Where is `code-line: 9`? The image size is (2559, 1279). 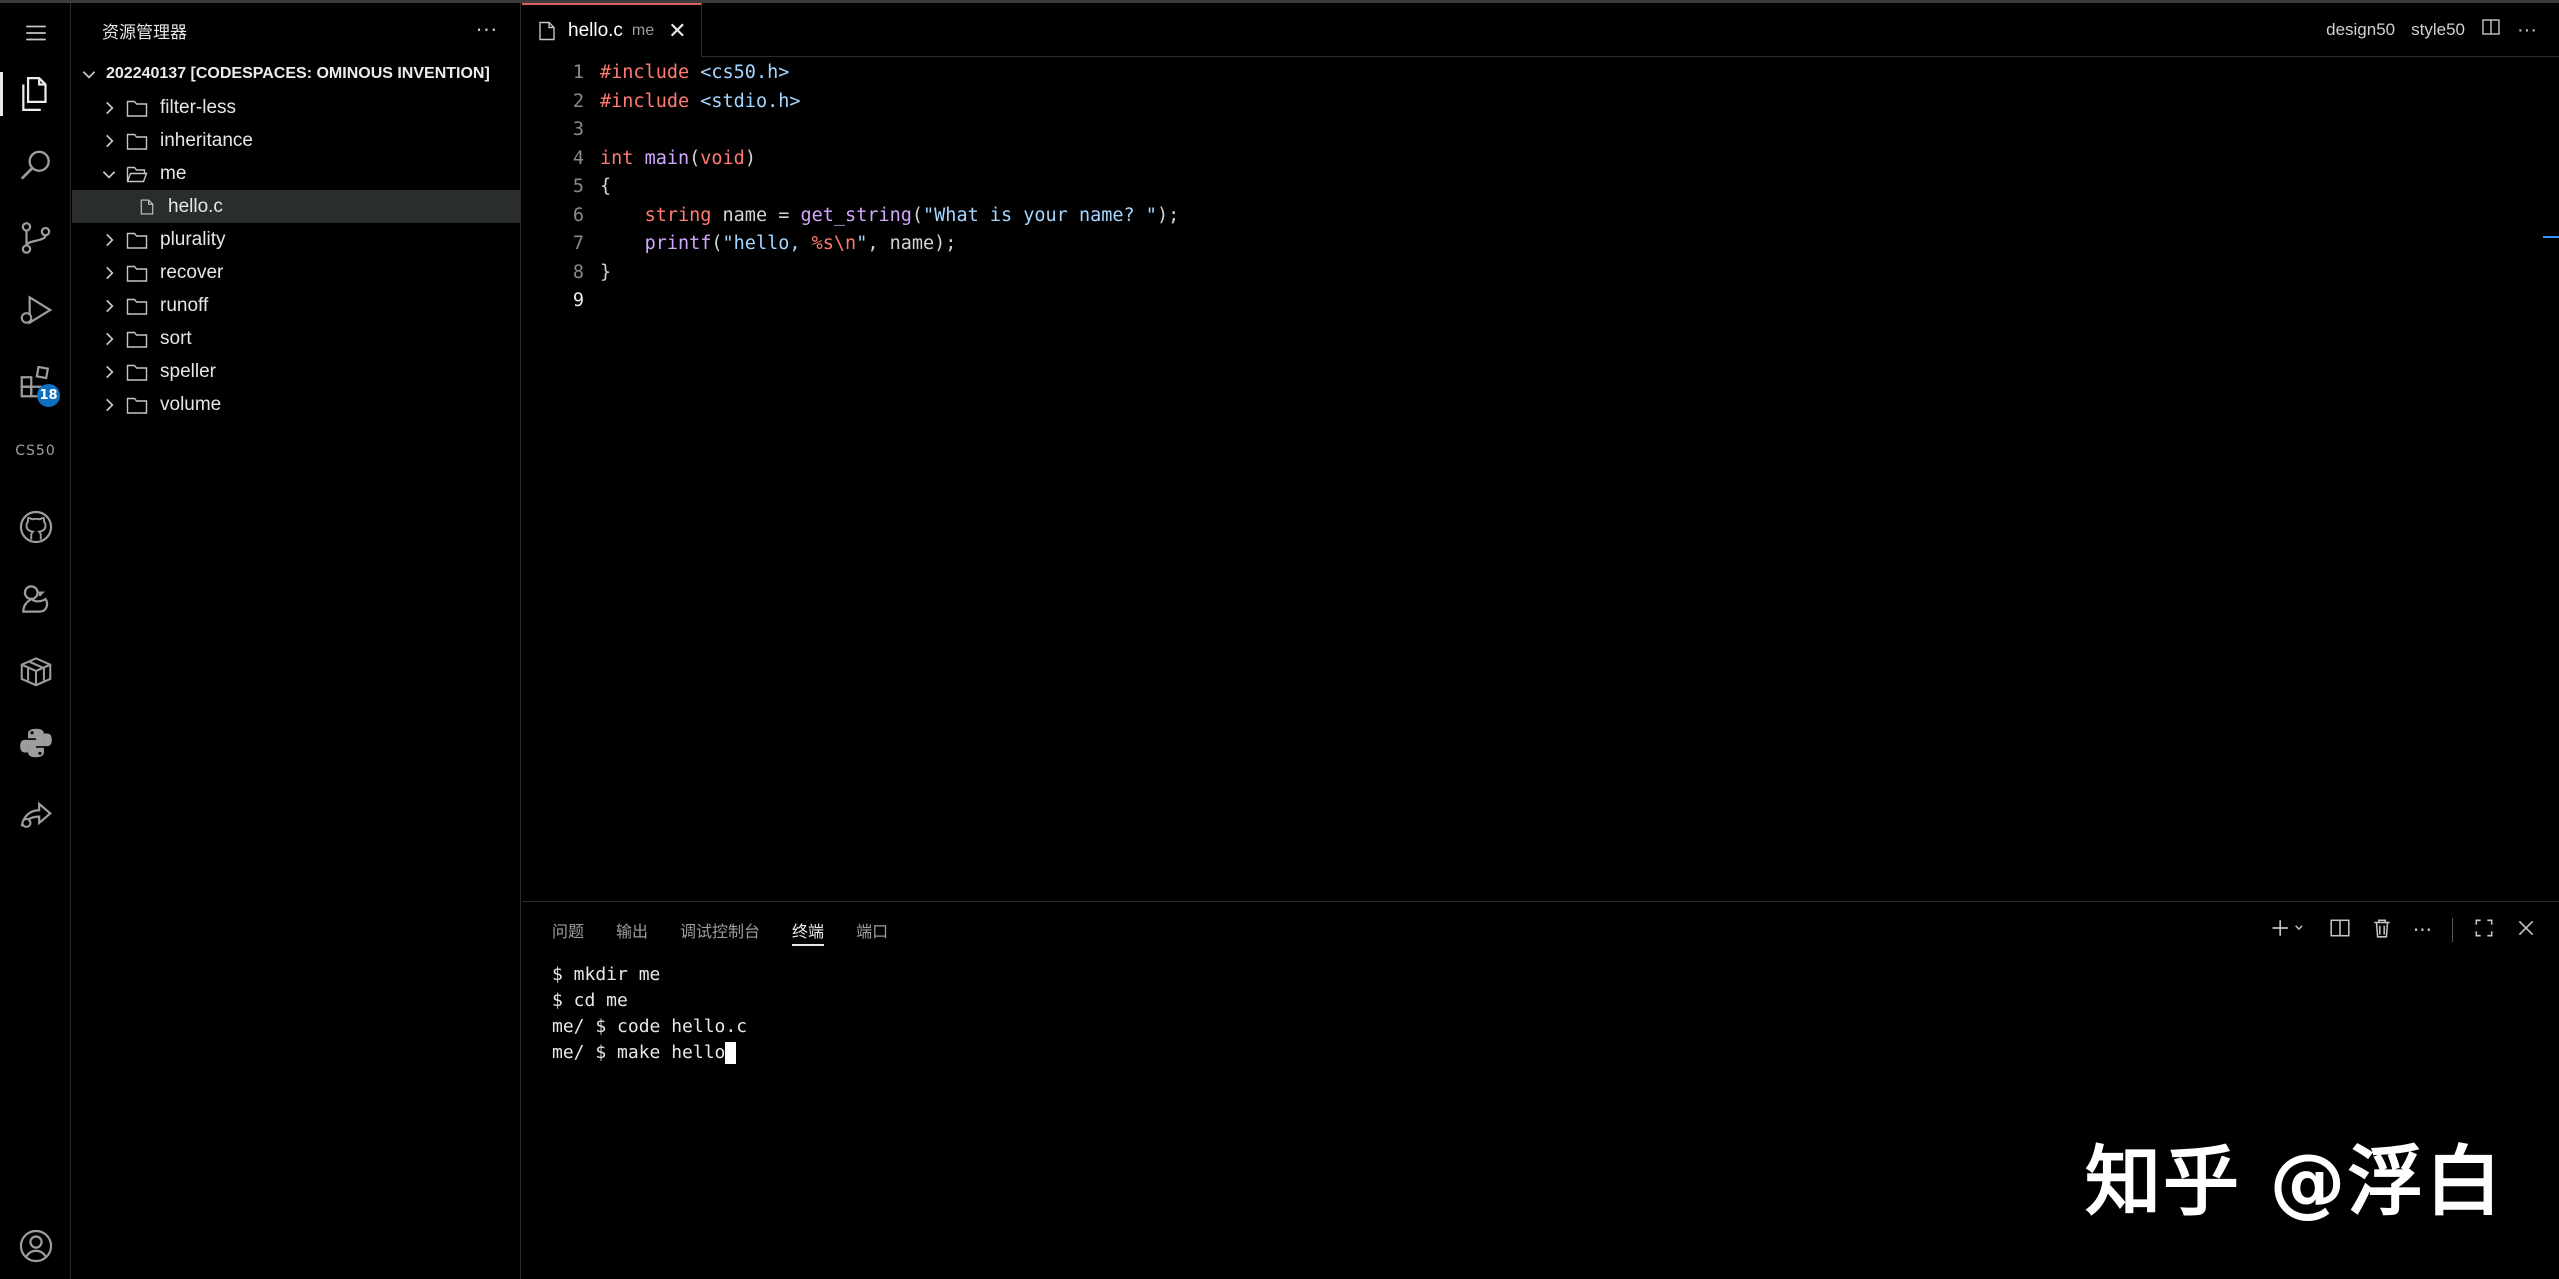
code-line: 9 is located at coordinates (1540, 301).